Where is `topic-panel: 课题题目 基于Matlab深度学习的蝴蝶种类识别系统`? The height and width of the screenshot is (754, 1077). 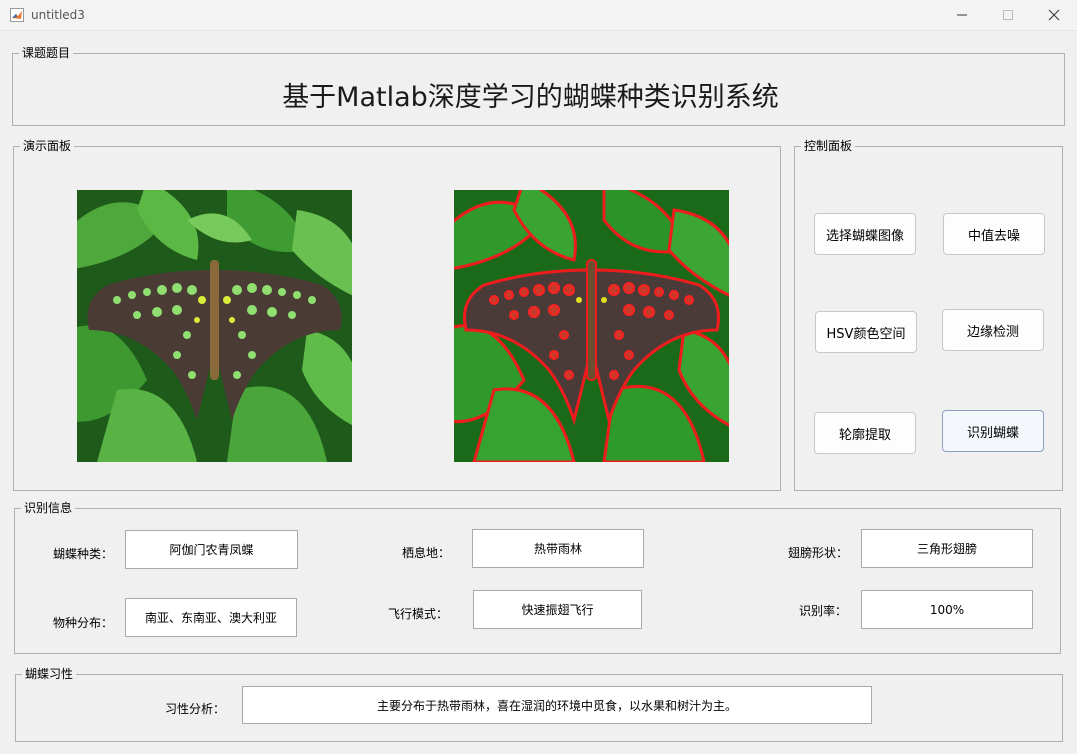
topic-panel: 课题题目 基于Matlab深度学习的蝴蝶种类识别系统 is located at coordinates (538, 86).